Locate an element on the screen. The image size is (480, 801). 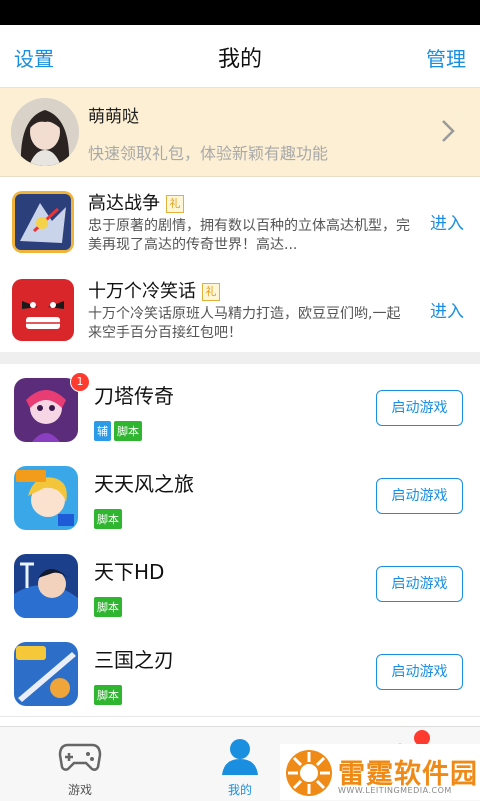
tianxia-hd-icon is located at coordinates (46, 586).